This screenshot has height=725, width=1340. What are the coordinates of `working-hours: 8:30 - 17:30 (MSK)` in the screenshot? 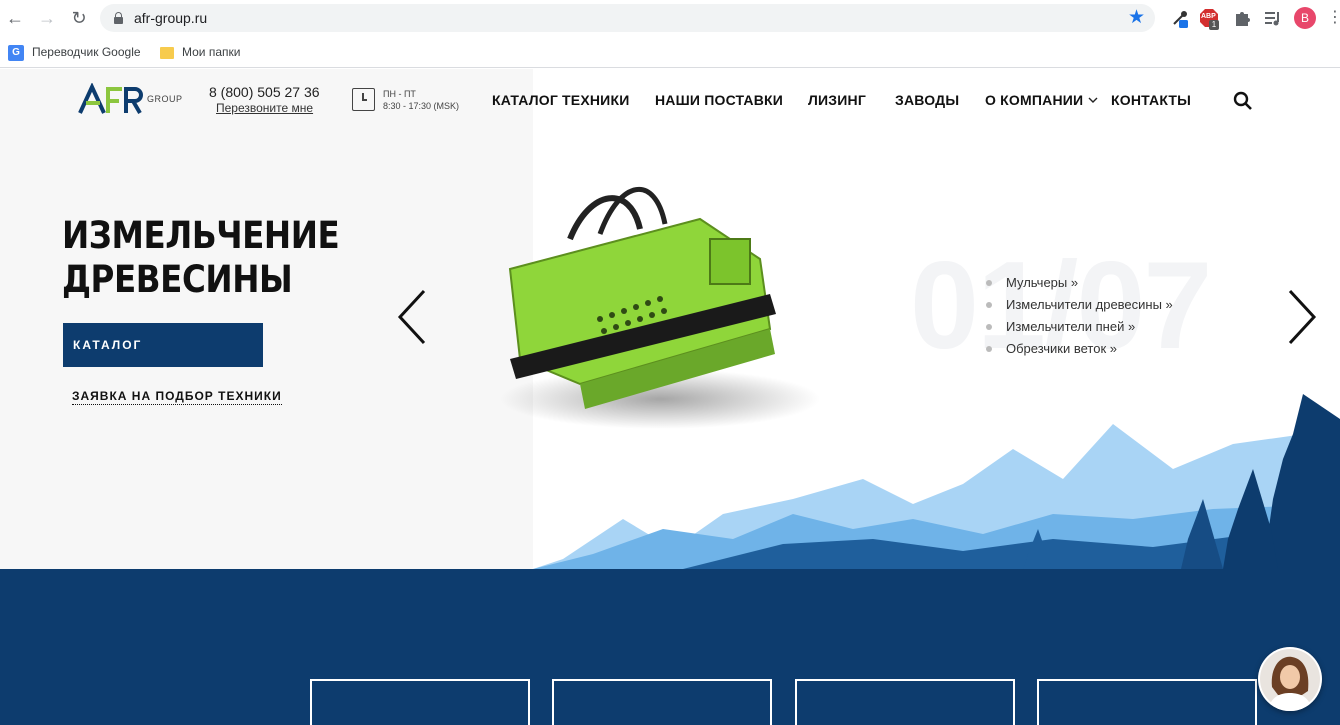 It's located at (421, 106).